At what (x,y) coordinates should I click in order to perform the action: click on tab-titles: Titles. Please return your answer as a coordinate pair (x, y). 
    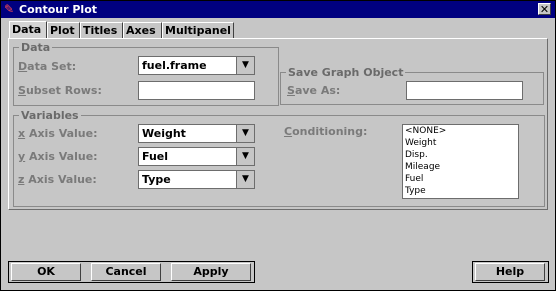
    Looking at the image, I should click on (101, 30).